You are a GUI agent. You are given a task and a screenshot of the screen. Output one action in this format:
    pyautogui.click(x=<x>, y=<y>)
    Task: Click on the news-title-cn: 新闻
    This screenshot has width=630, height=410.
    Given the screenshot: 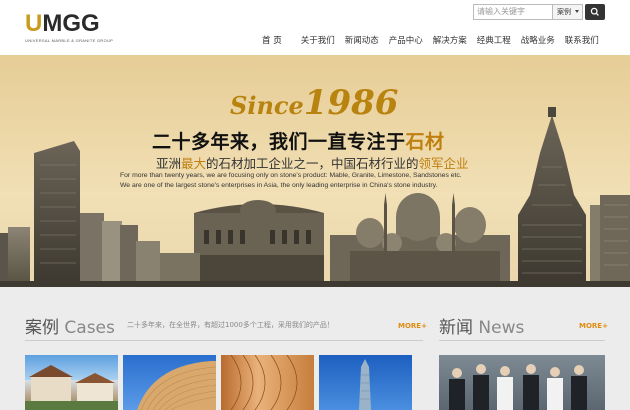 What is the action you would take?
    pyautogui.click(x=456, y=328)
    